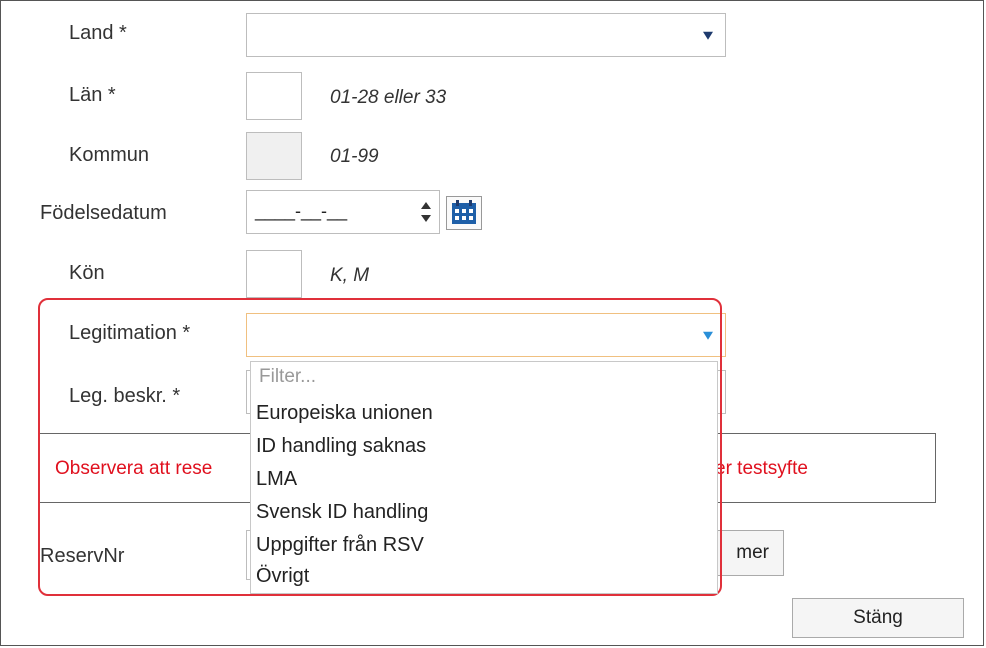 The image size is (986, 648). Describe the element at coordinates (103, 213) in the screenshot. I see `fodelsedatum-label: Födelsedatum` at that location.